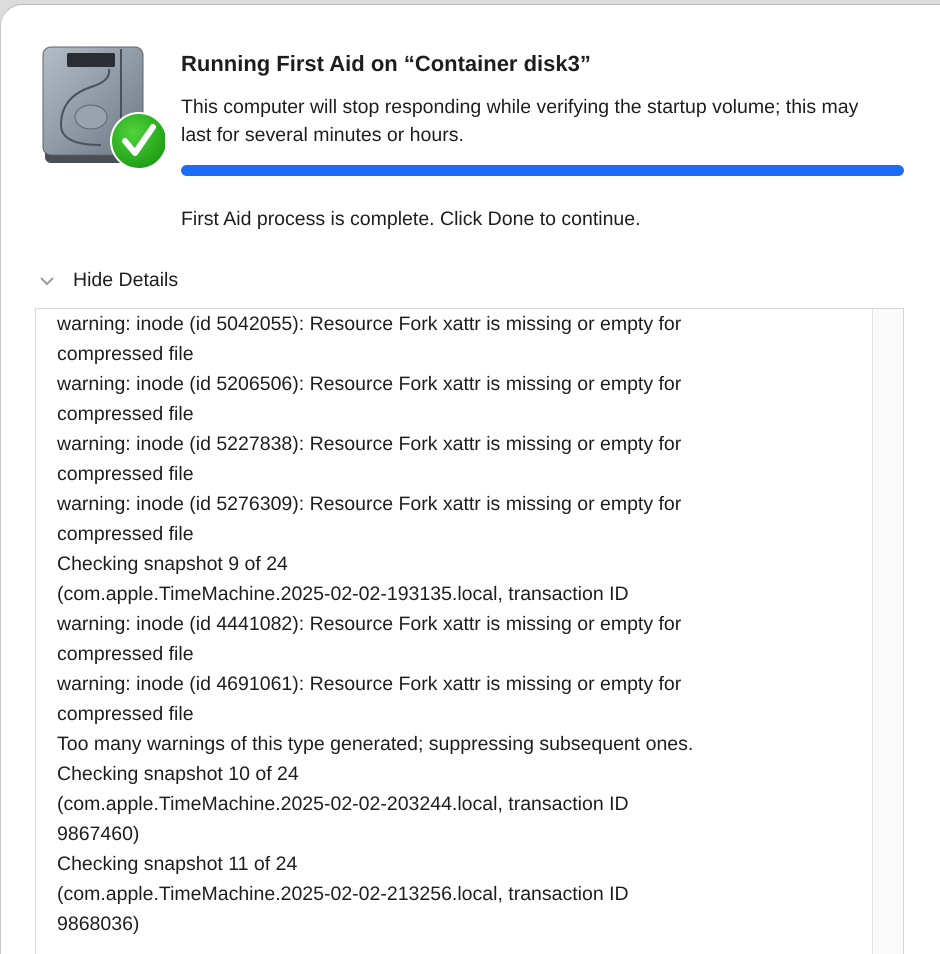  Describe the element at coordinates (520, 121) in the screenshot. I see `dialog-message: This computer will stop responding while verifying the startup volume; this may last for several minutes or hours.` at that location.